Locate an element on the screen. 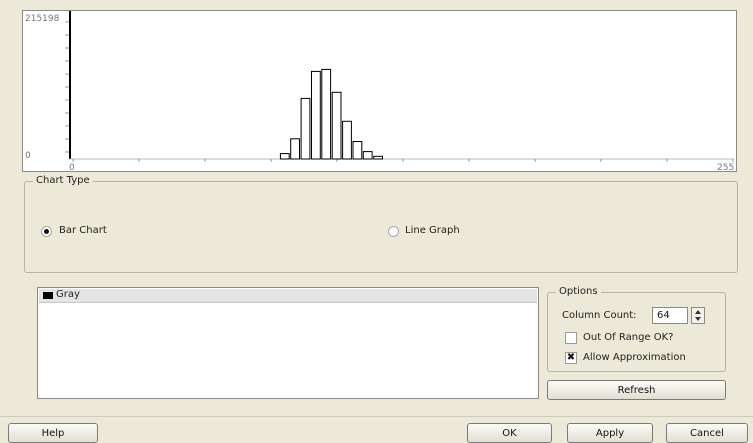  options-title: Options is located at coordinates (578, 292).